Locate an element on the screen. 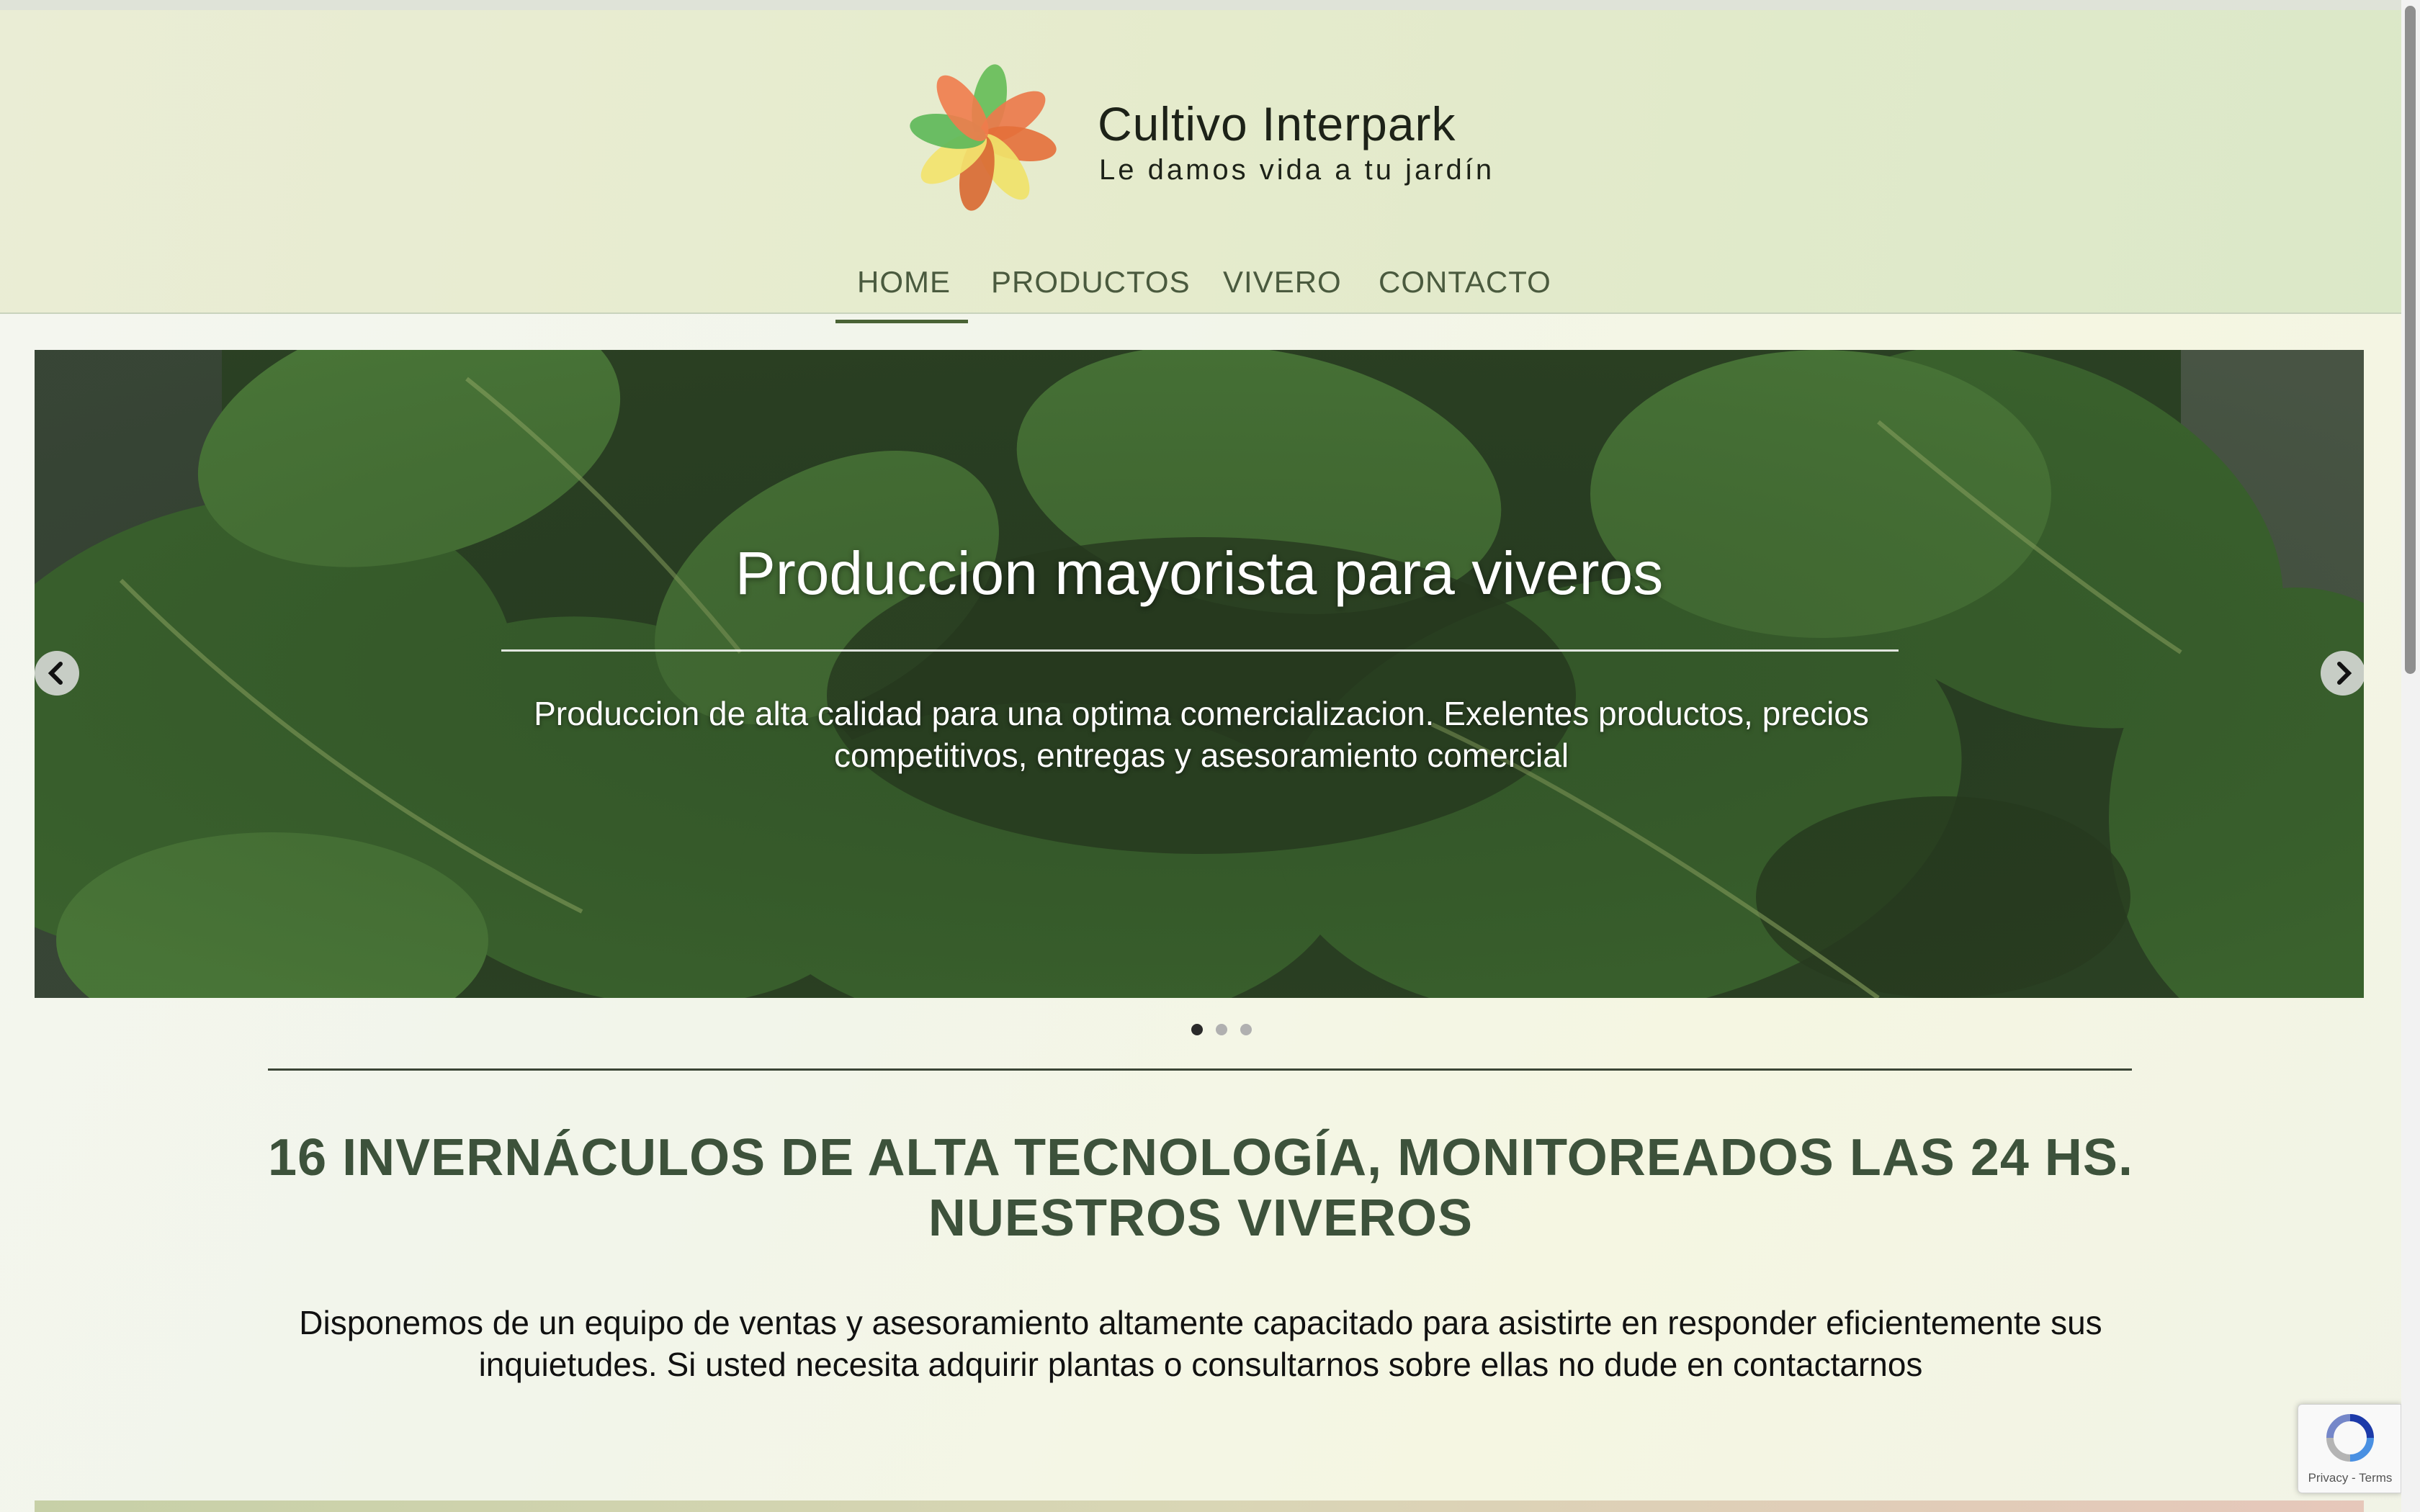 This screenshot has height=1512, width=2420. nav-item-home: HOME is located at coordinates (904, 282).